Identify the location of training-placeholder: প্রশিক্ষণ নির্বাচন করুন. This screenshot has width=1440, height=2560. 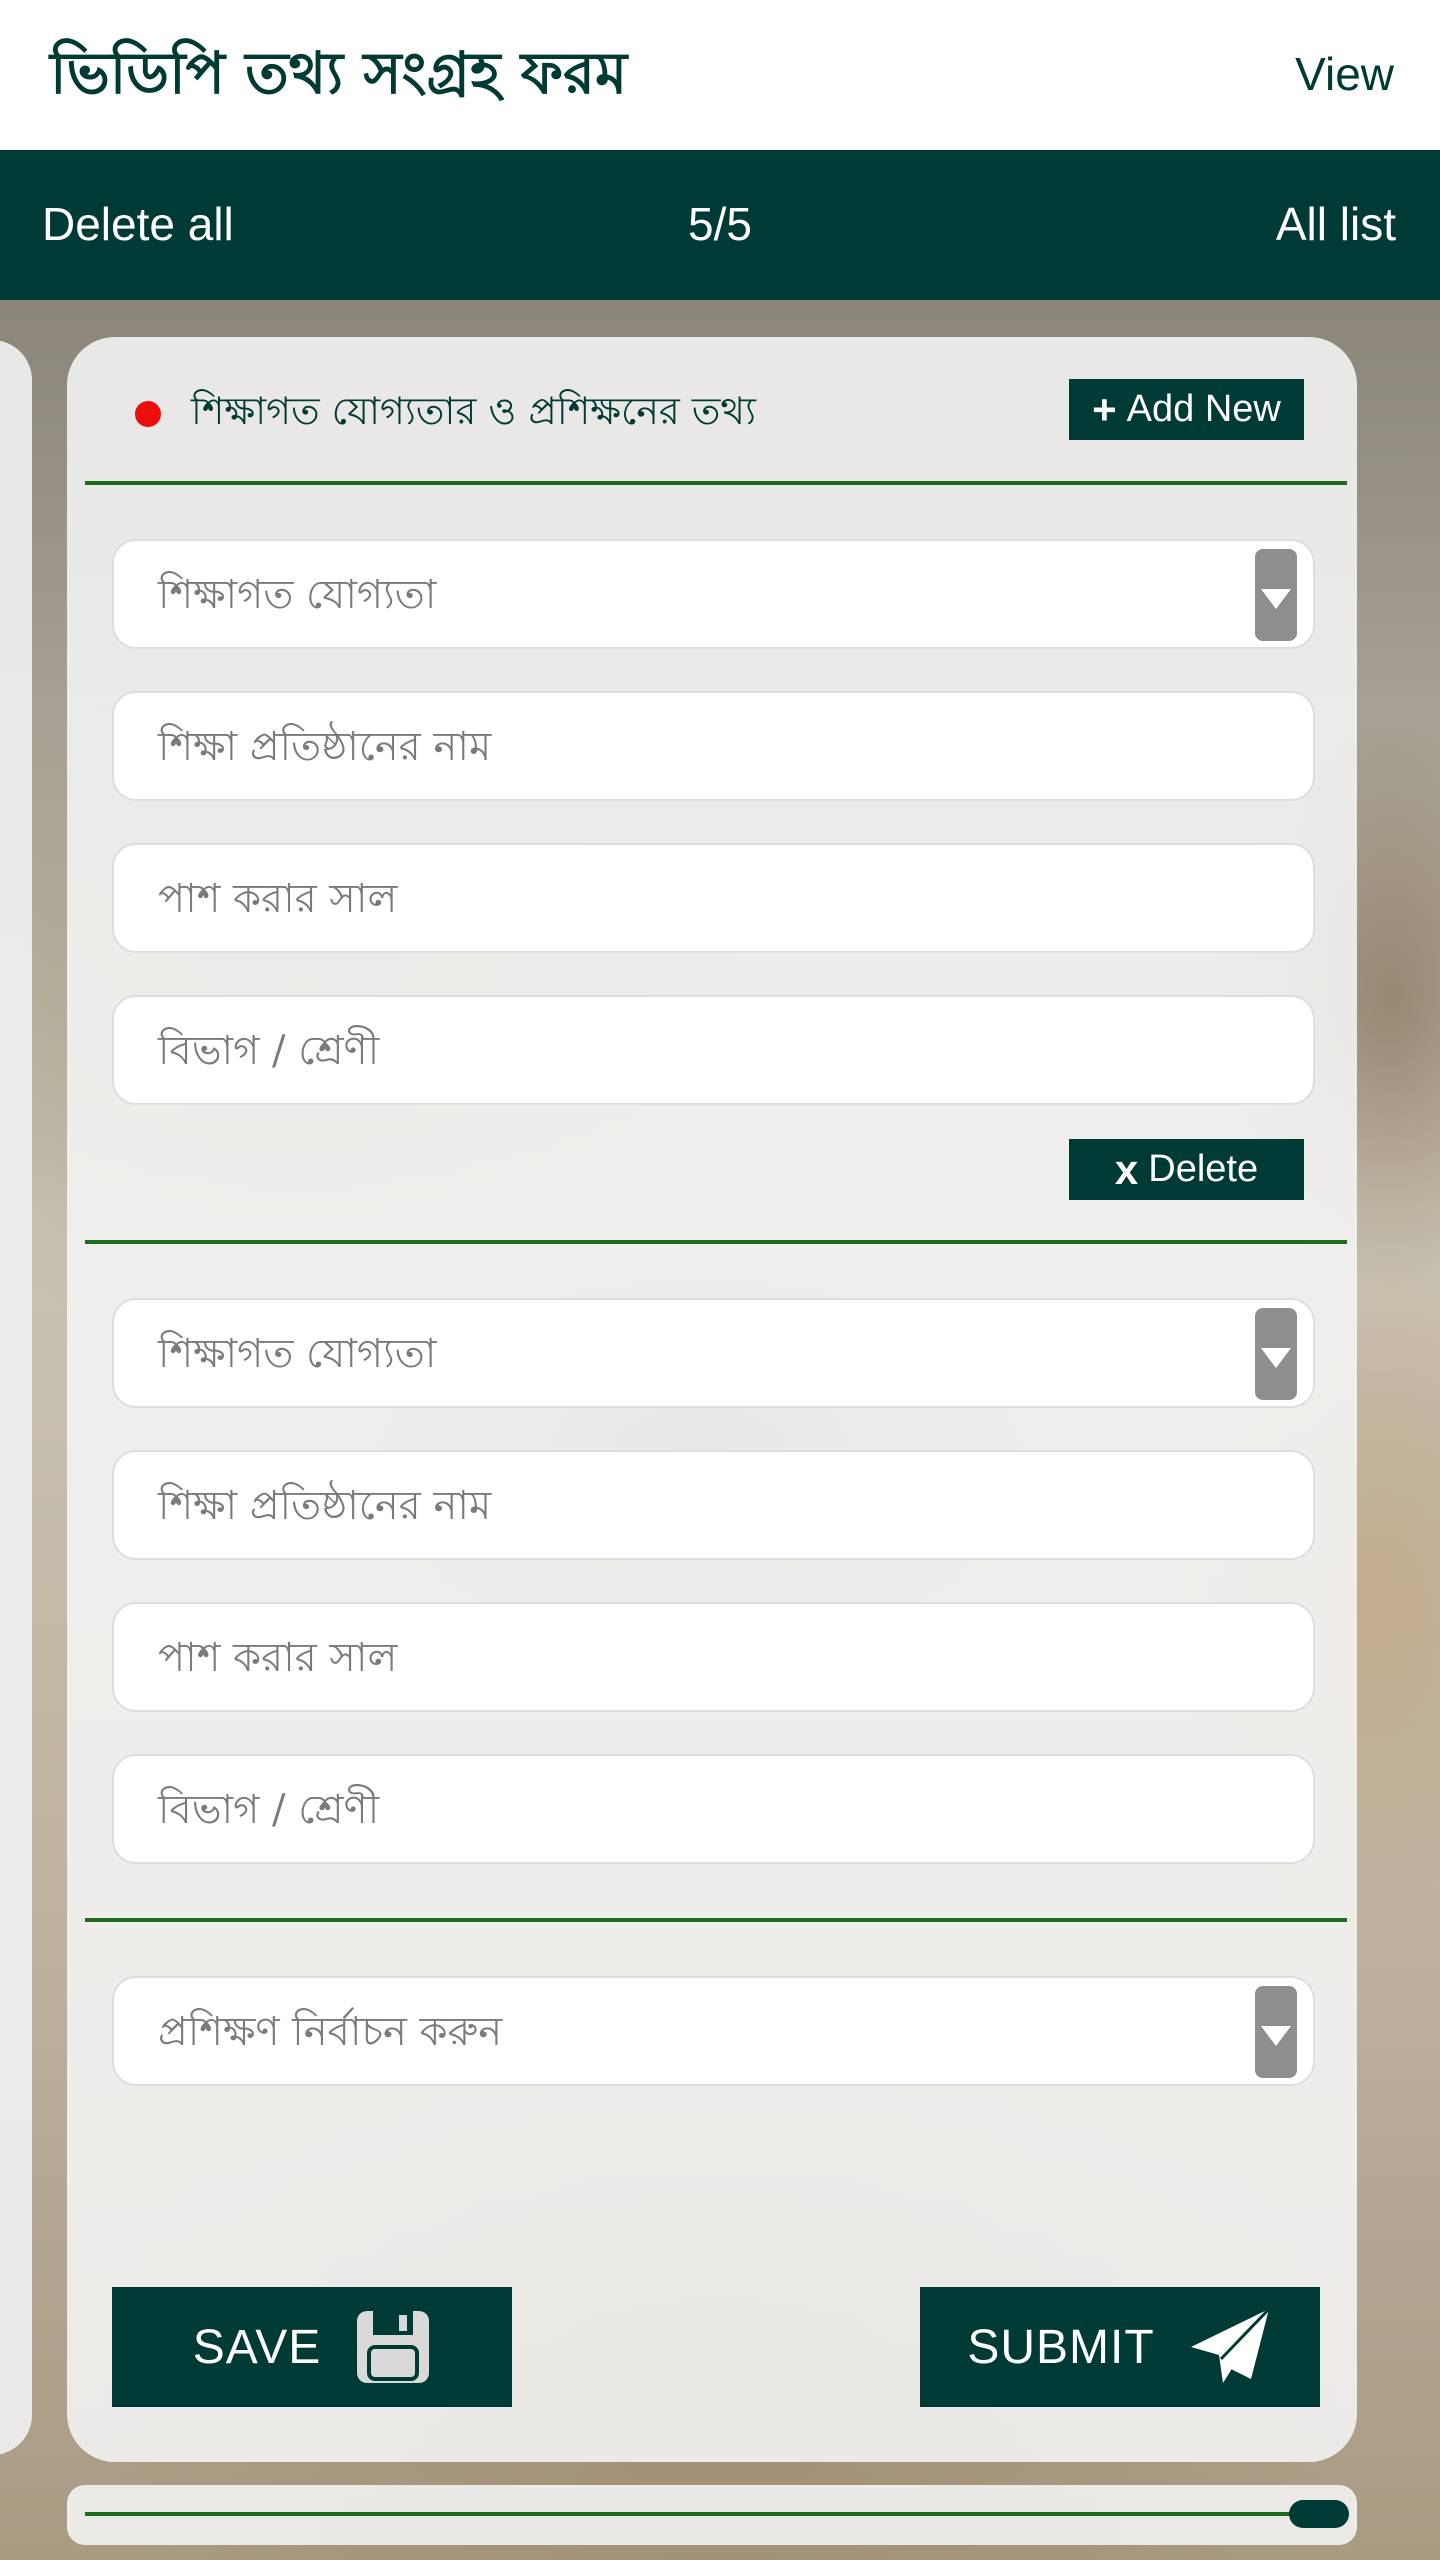
(330, 2032).